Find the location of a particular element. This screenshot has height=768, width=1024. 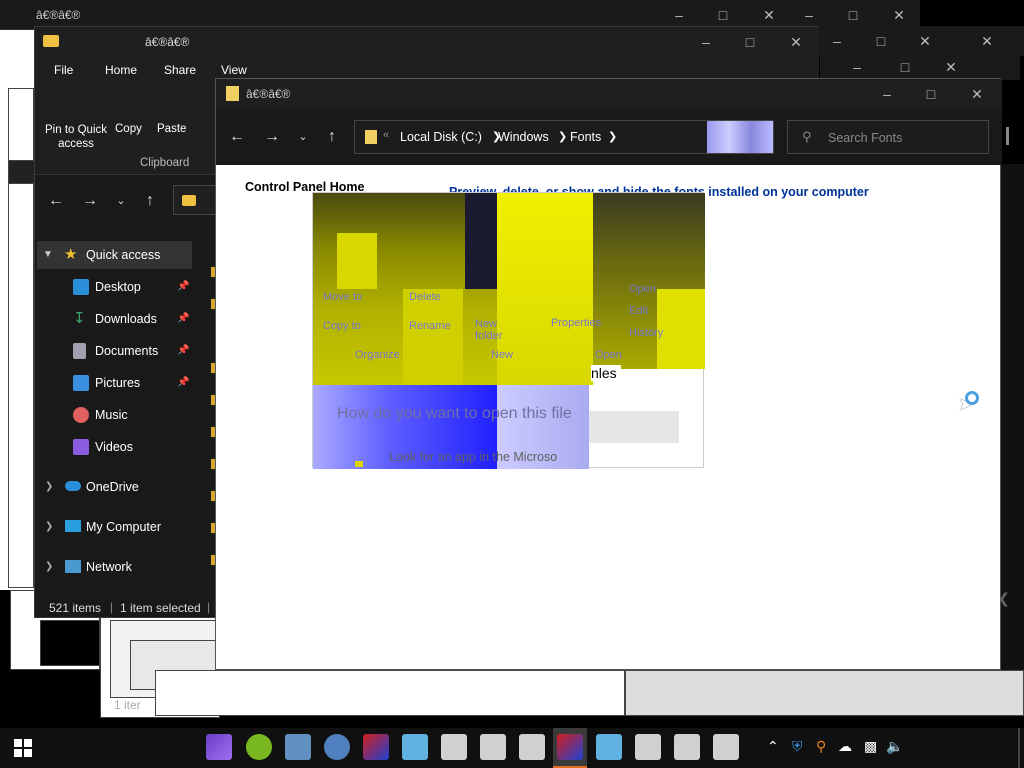

tab-file: File is located at coordinates (63, 70).